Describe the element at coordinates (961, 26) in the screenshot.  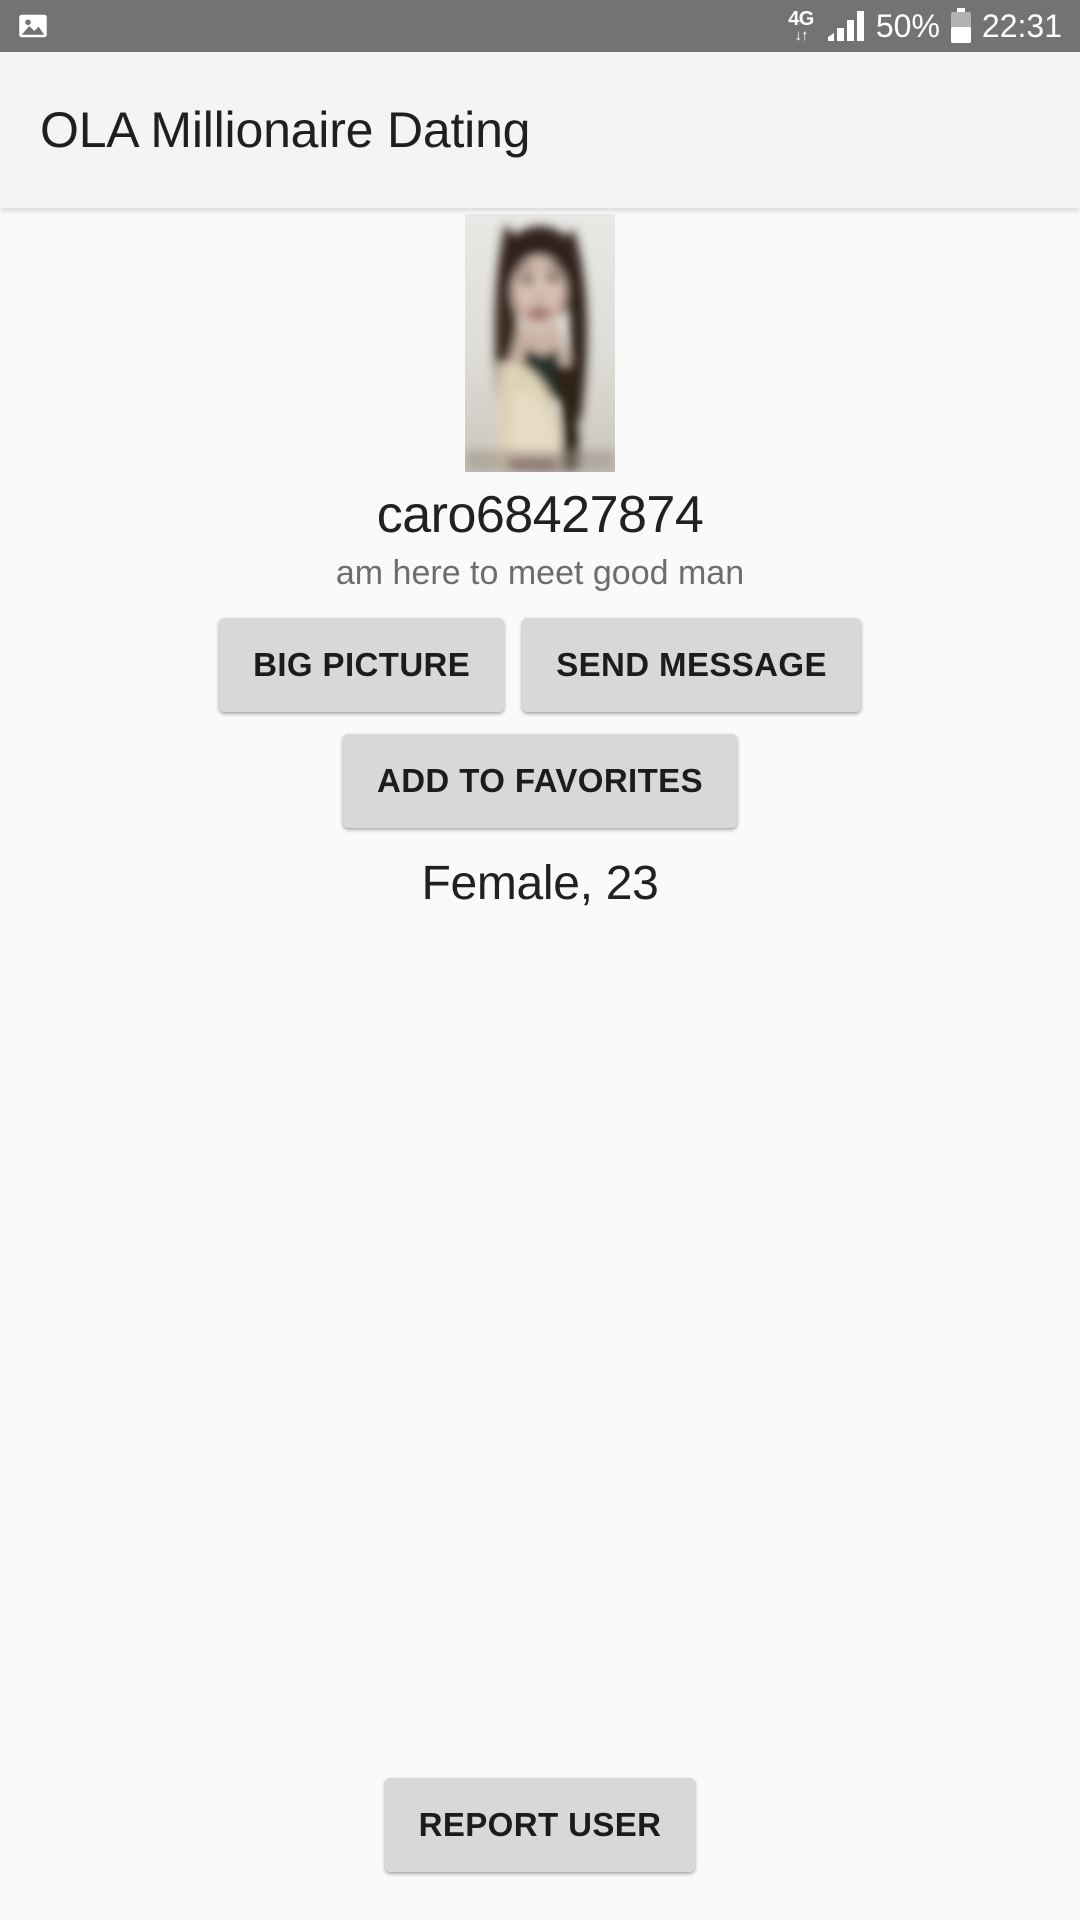
I see `battery-half-icon` at that location.